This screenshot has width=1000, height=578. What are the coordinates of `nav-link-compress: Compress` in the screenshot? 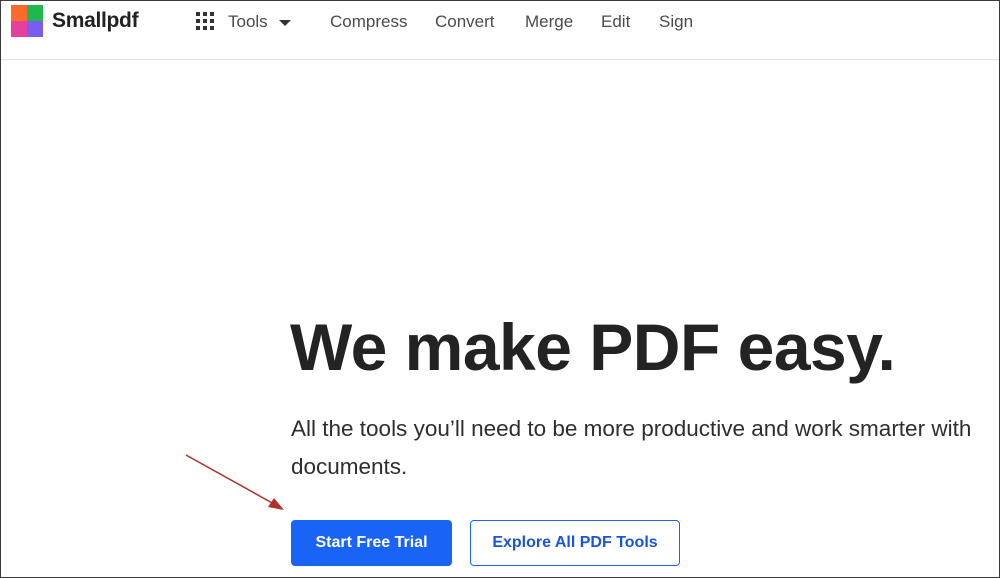 It's located at (368, 22).